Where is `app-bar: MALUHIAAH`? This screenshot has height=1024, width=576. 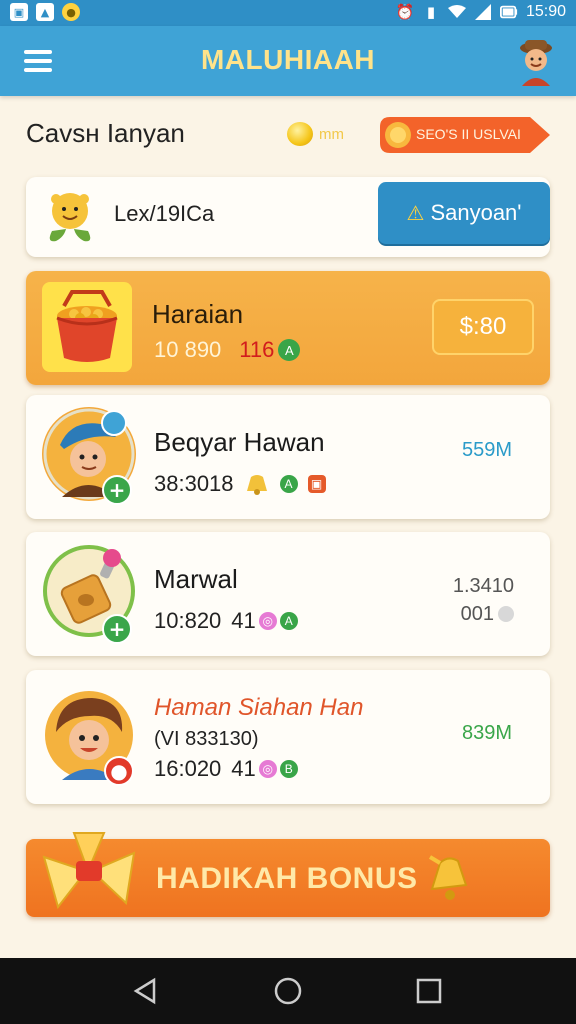
app-bar: MALUHIAAH is located at coordinates (288, 61).